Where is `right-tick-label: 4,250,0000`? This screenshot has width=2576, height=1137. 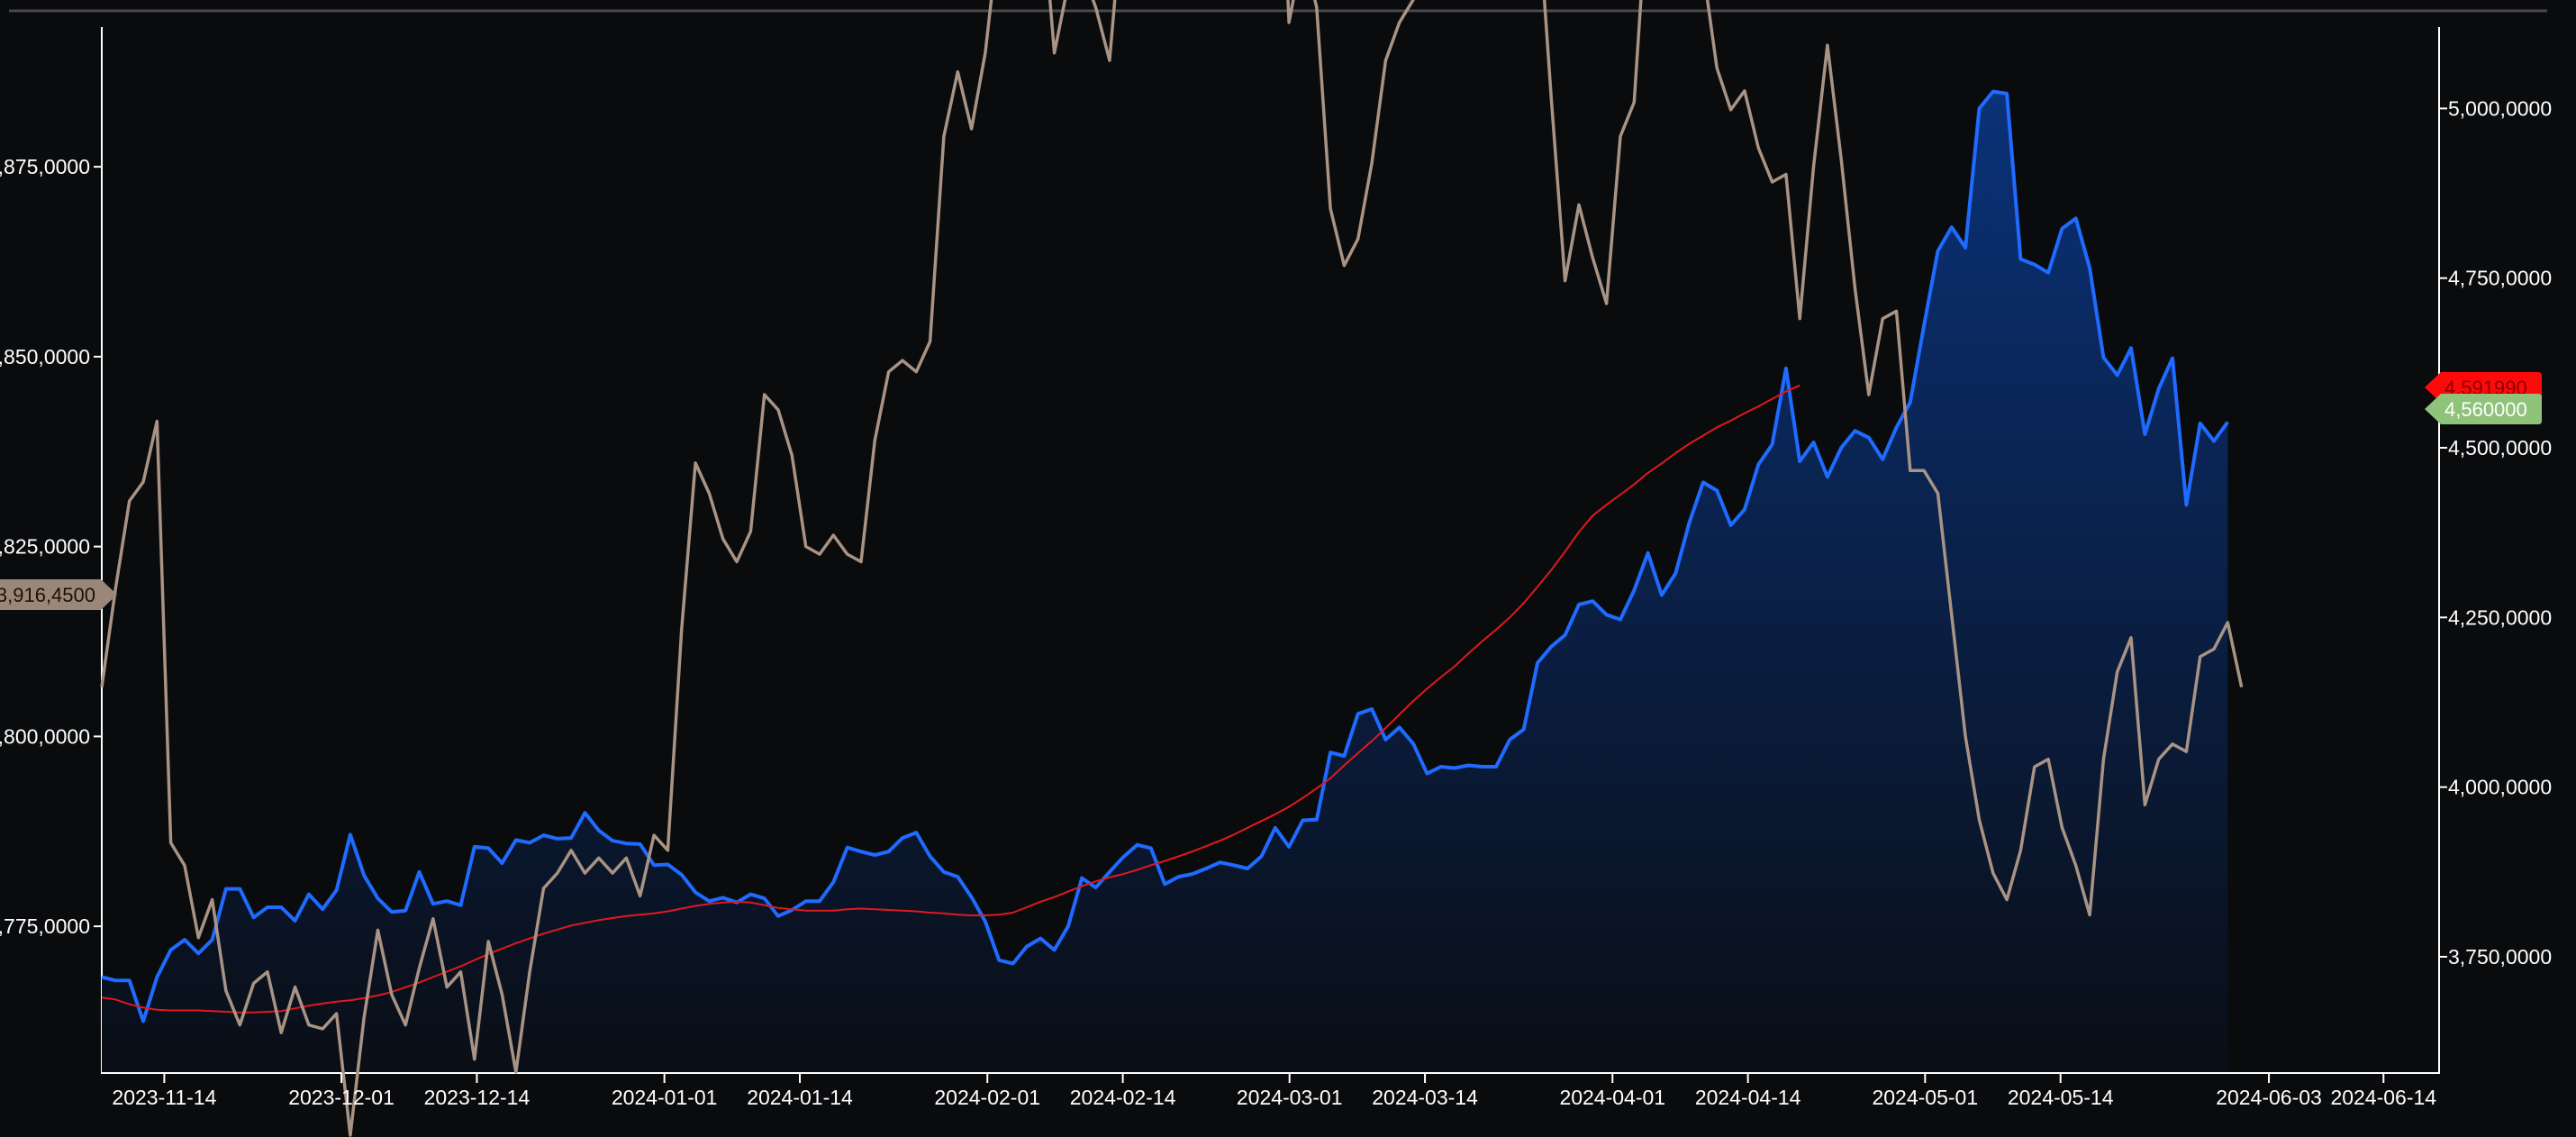
right-tick-label: 4,250,0000 is located at coordinates (2500, 617).